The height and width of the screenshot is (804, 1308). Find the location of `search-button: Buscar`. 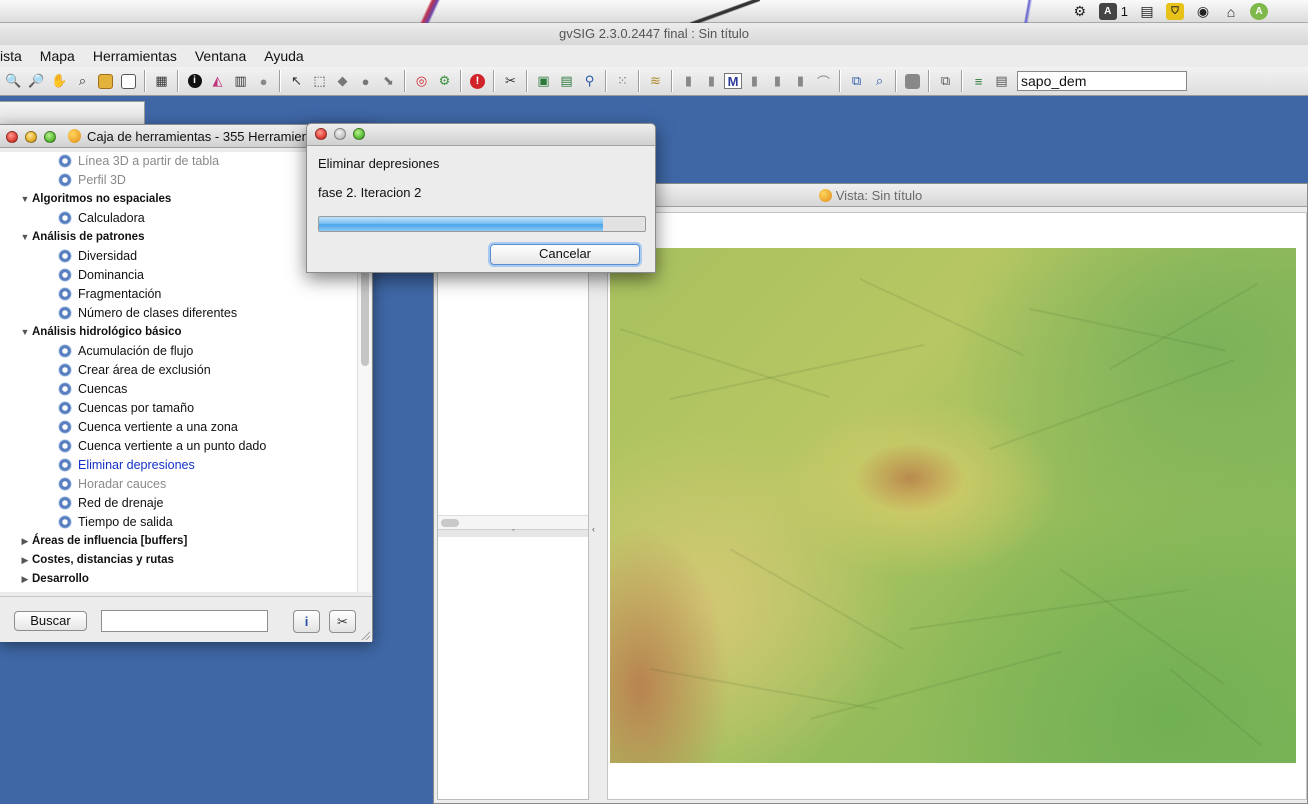

search-button: Buscar is located at coordinates (50, 621).